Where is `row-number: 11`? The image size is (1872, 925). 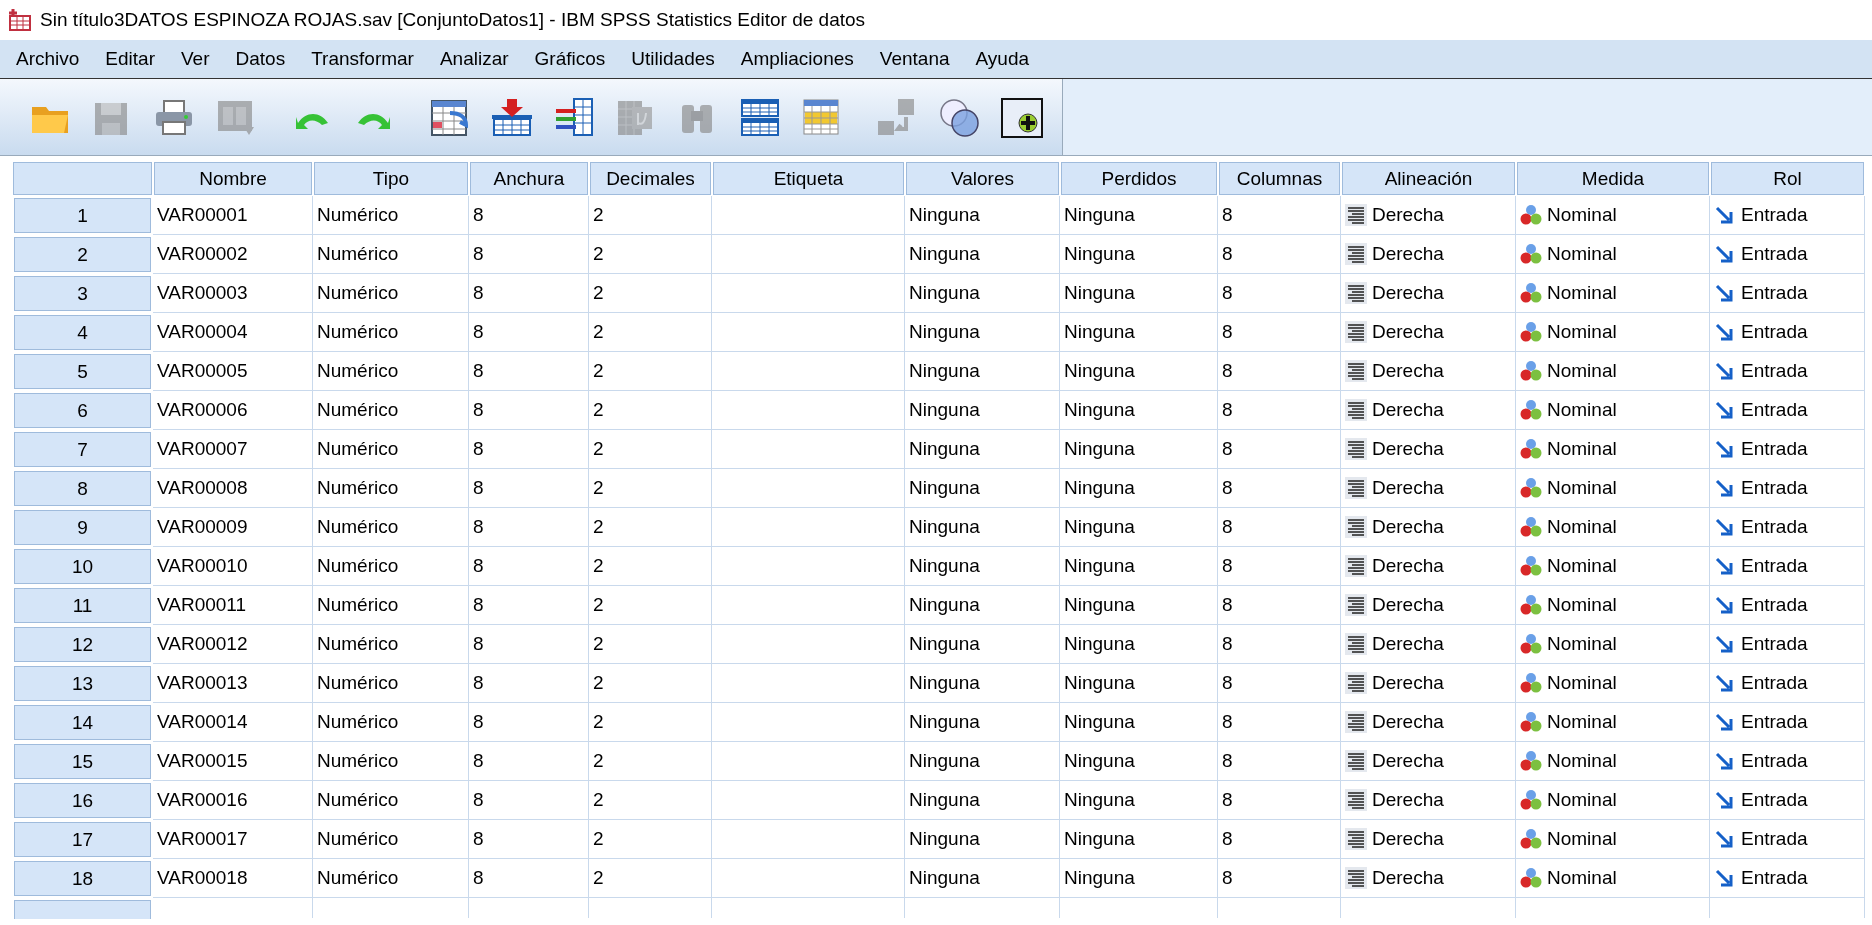 row-number: 11 is located at coordinates (82, 605).